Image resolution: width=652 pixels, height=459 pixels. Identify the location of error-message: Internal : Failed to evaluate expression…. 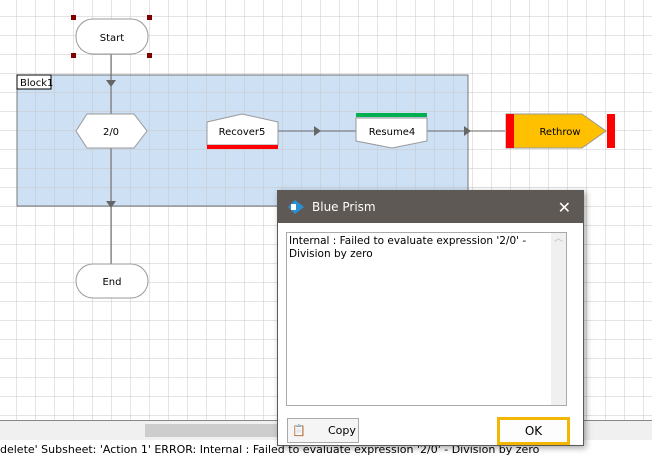
(408, 247).